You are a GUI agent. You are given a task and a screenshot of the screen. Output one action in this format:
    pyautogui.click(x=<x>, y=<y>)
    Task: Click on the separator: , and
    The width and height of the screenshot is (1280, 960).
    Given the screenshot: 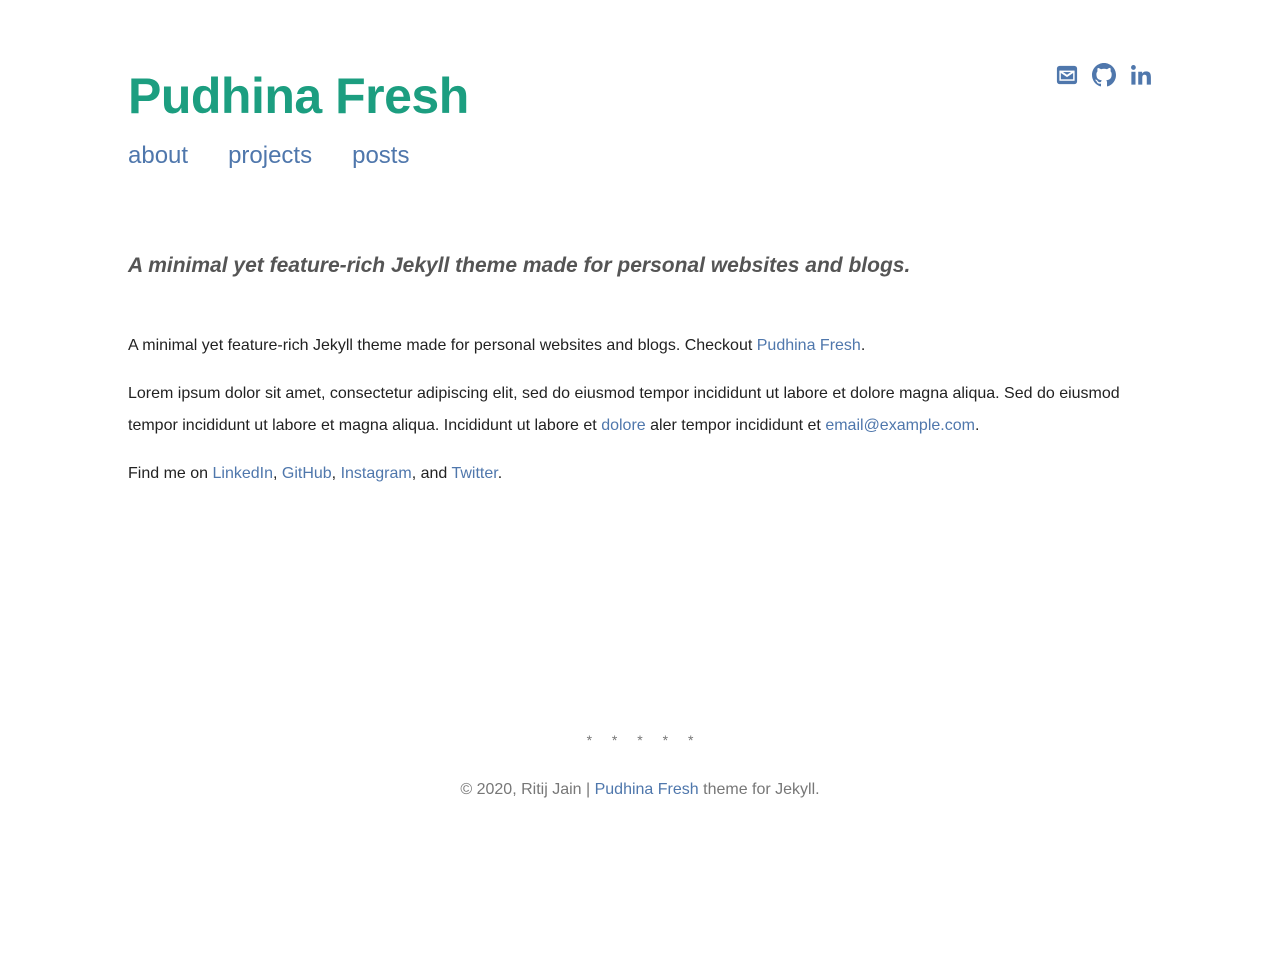 What is the action you would take?
    pyautogui.click(x=431, y=473)
    